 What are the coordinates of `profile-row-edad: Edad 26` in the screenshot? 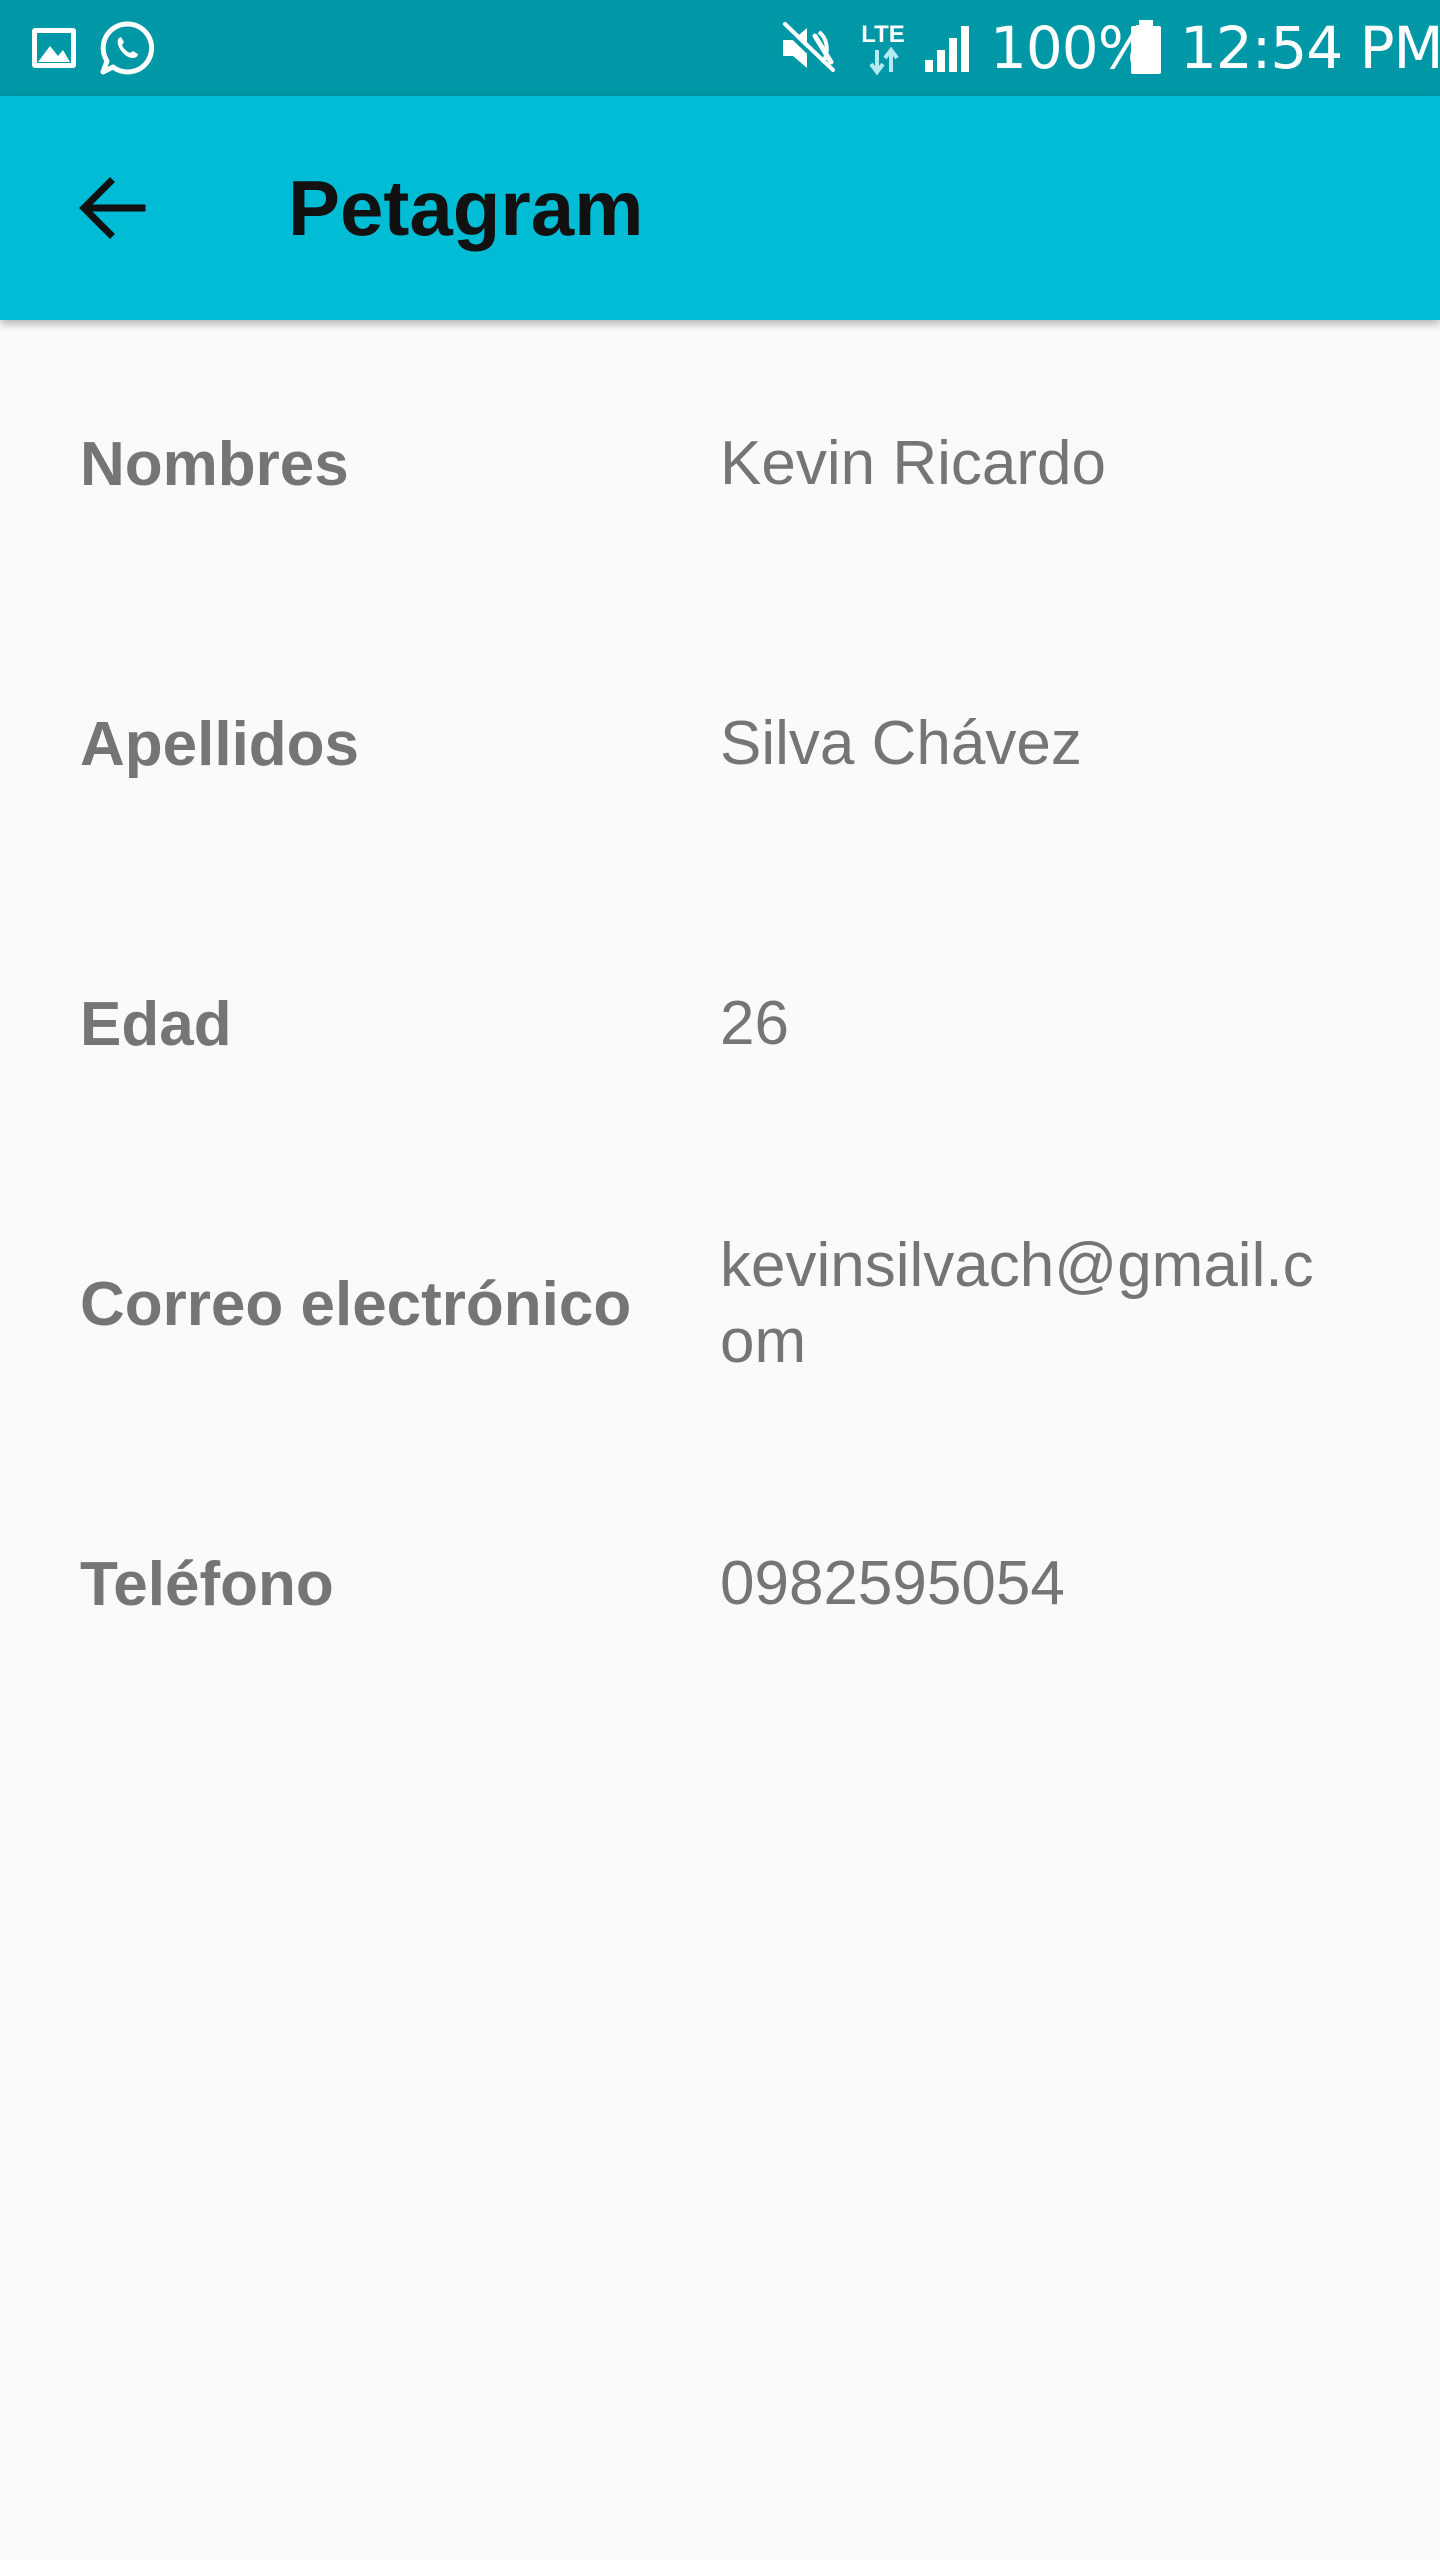 It's located at (720, 1024).